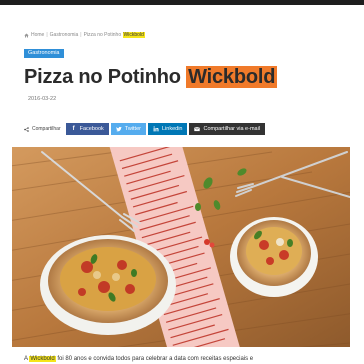 Image resolution: width=364 pixels, height=364 pixels. Describe the element at coordinates (156, 129) in the screenshot. I see `linkedin-icon` at that location.